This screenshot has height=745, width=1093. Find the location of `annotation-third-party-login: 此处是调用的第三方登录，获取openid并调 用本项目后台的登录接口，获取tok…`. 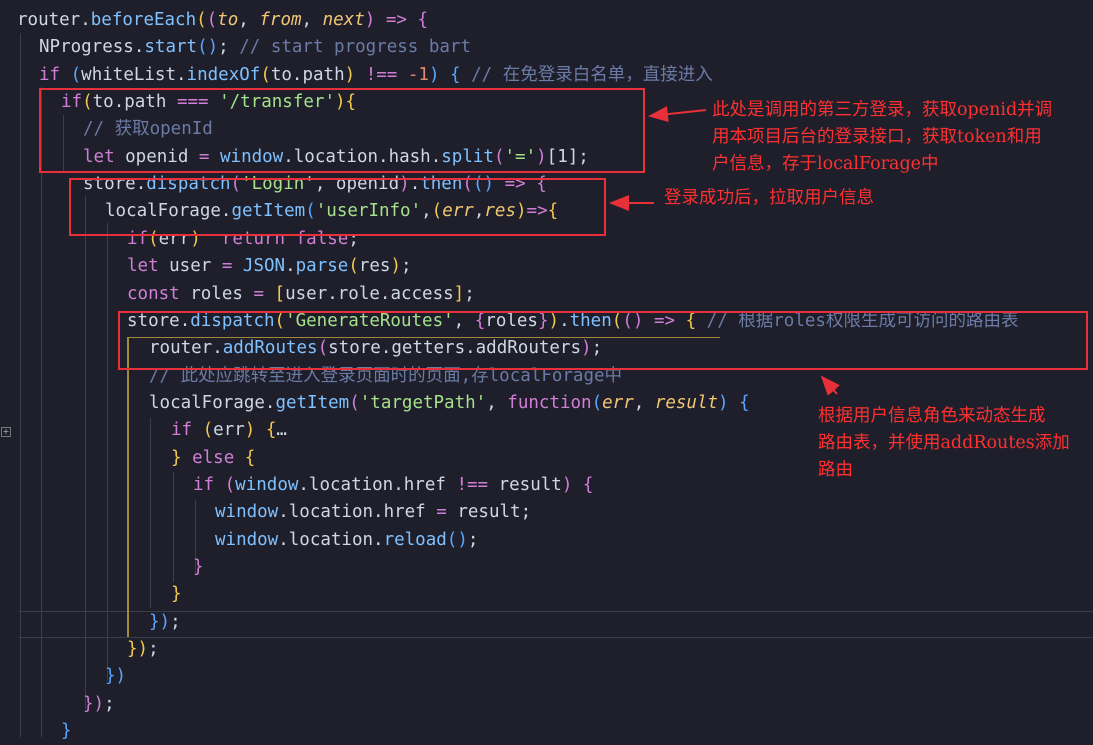

annotation-third-party-login: 此处是调用的第三方登录，获取openid并调 用本项目后台的登录接口，获取tok… is located at coordinates (882, 137).